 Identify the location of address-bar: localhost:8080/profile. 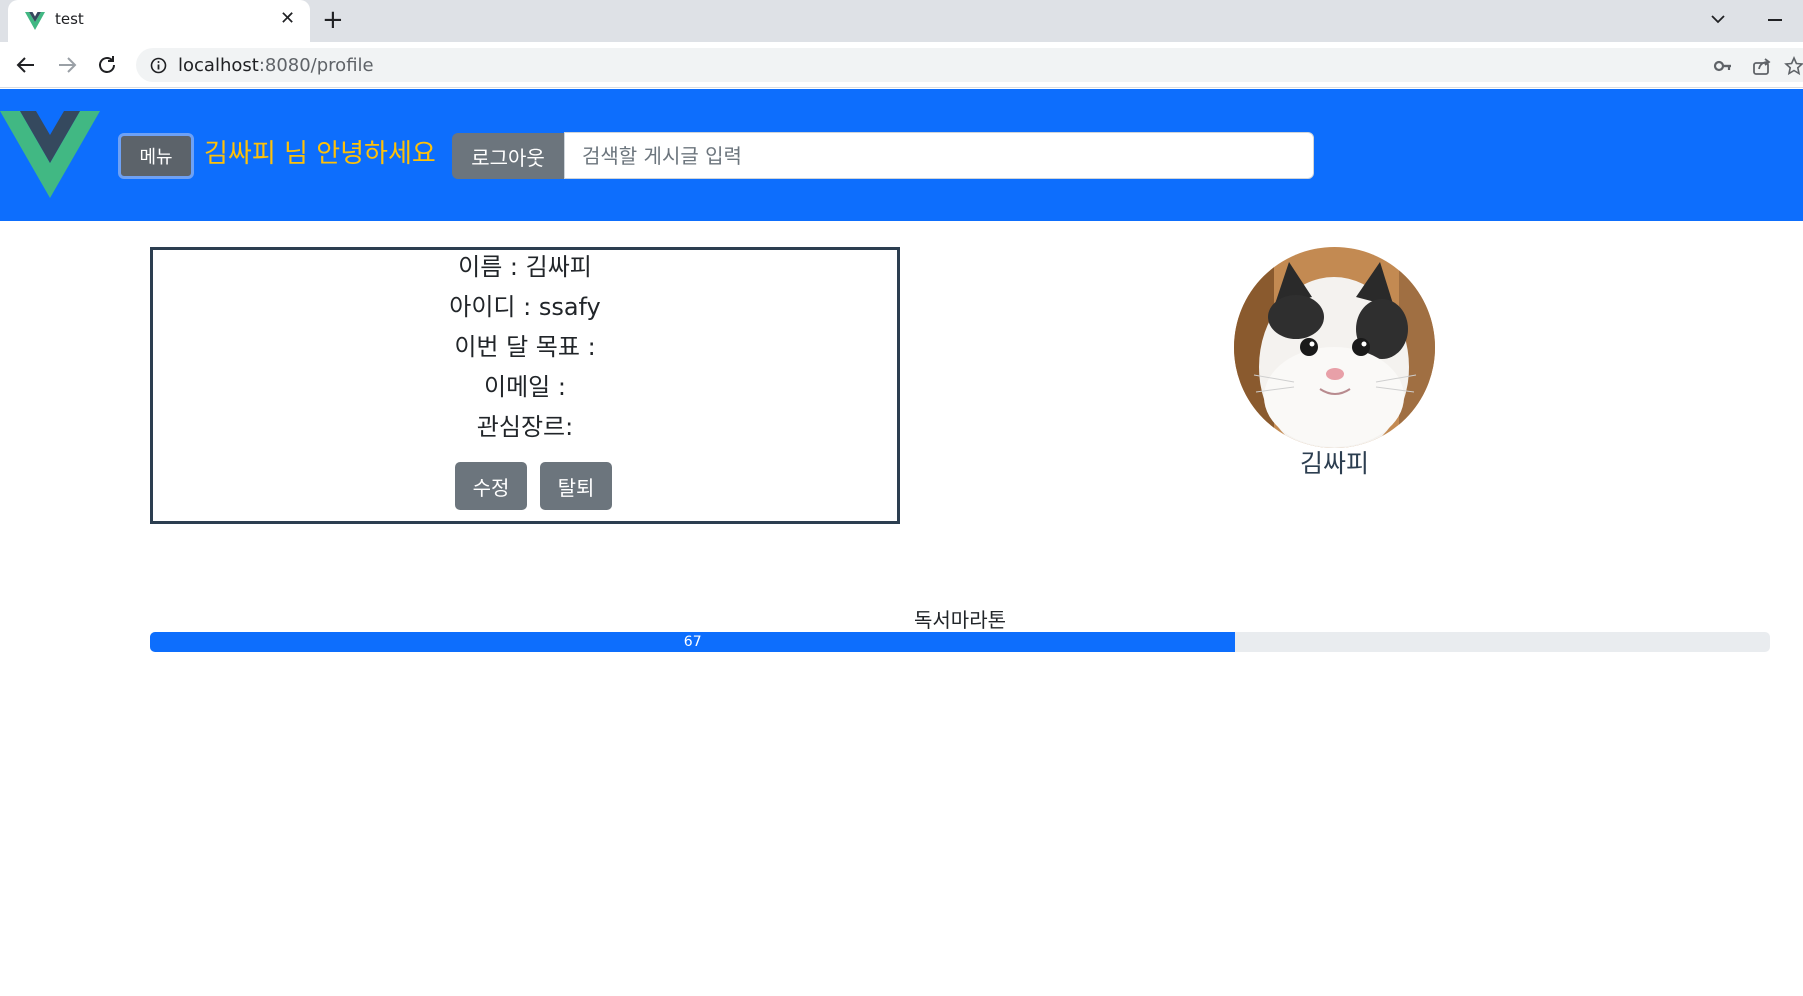
(969, 65).